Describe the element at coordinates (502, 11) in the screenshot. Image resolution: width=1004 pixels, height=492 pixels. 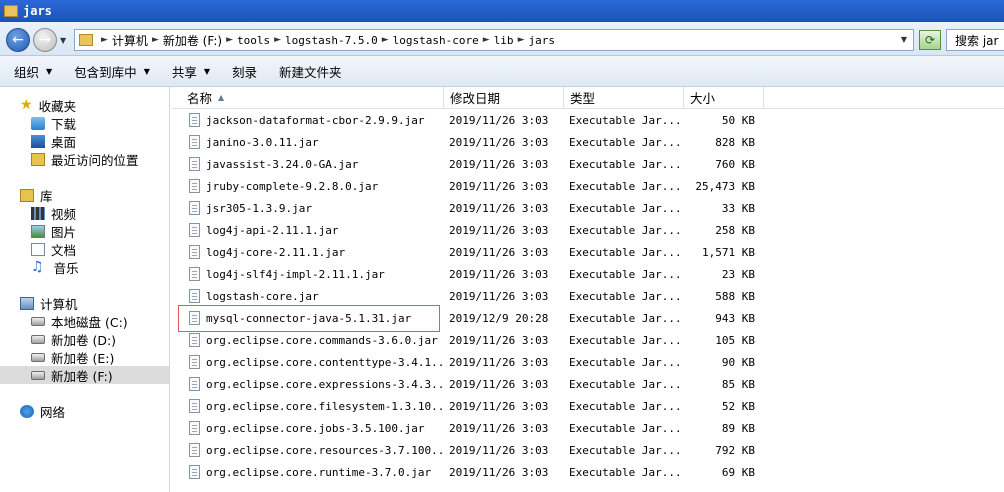
I see `title-bar: jars` at that location.